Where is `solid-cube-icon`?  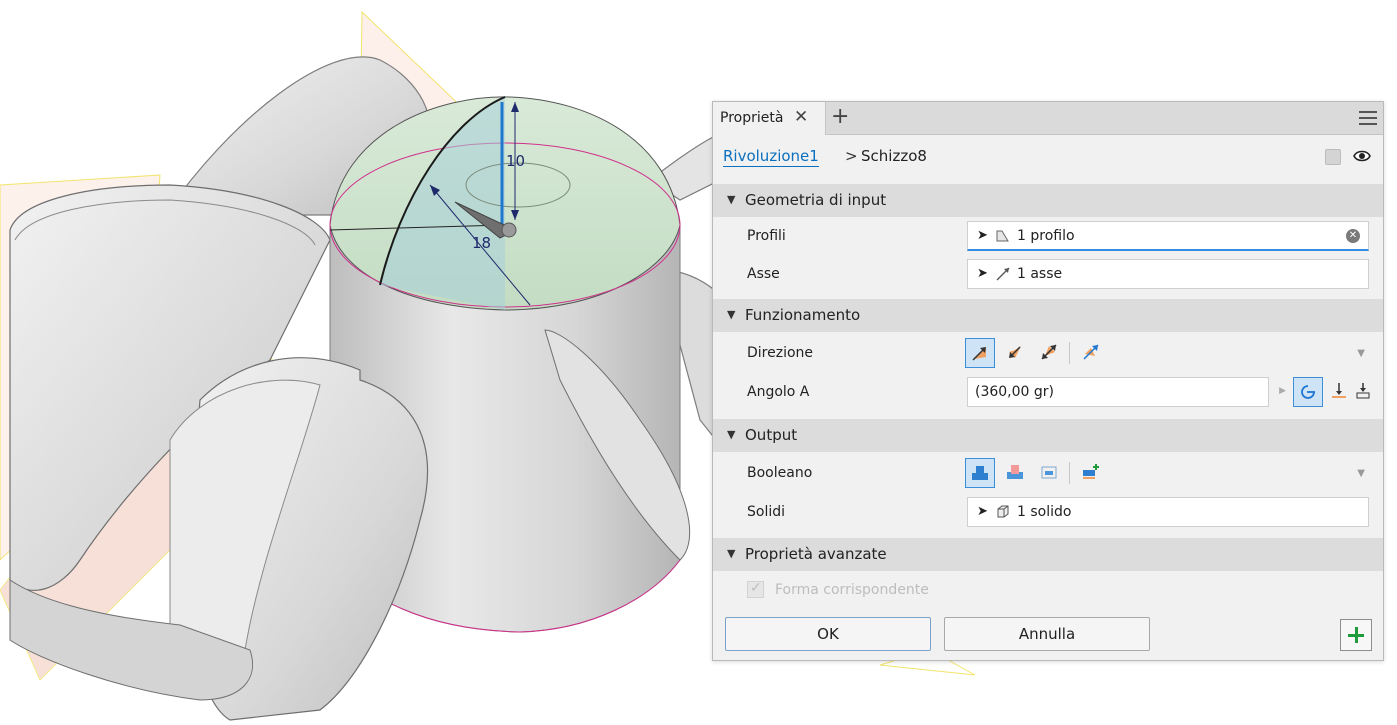
solid-cube-icon is located at coordinates (1003, 511).